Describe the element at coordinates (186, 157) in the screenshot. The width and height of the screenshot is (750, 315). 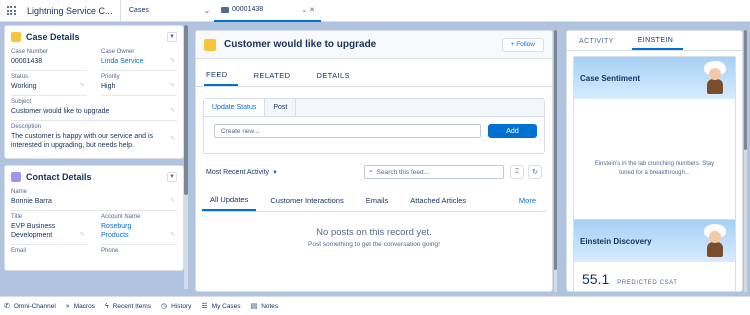
I see `left-scrollbar` at that location.